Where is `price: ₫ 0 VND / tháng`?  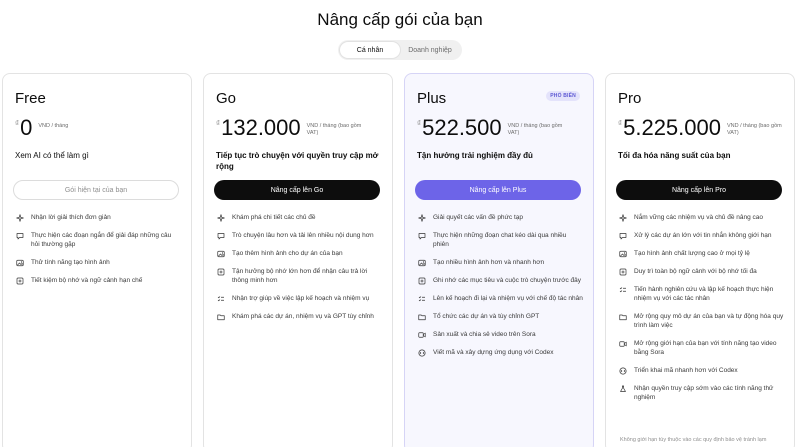
price: ₫ 0 VND / tháng is located at coordinates (41, 128).